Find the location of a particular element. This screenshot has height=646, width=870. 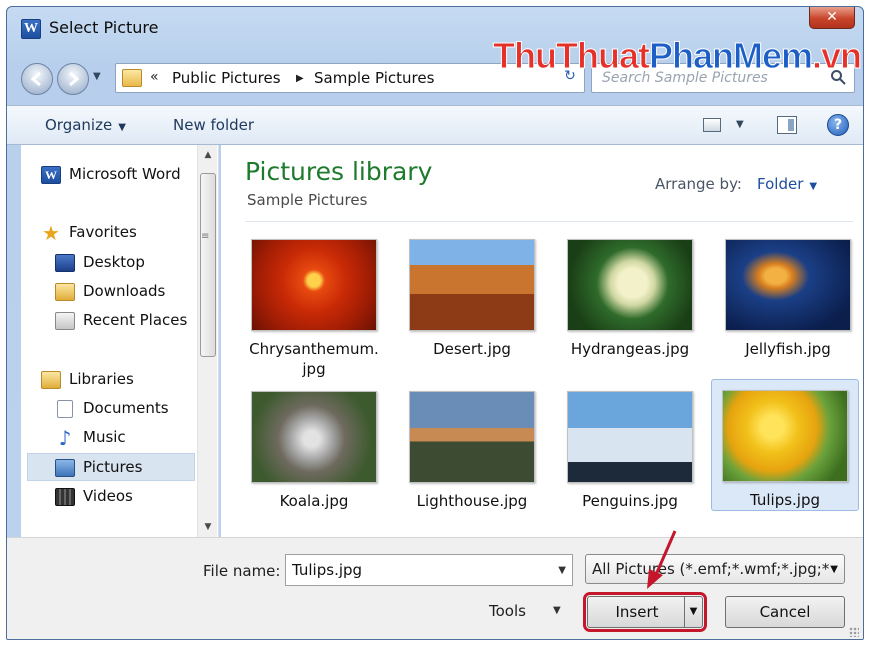

file-item-lighthouse: Lighthouse.jpg is located at coordinates (469, 445).